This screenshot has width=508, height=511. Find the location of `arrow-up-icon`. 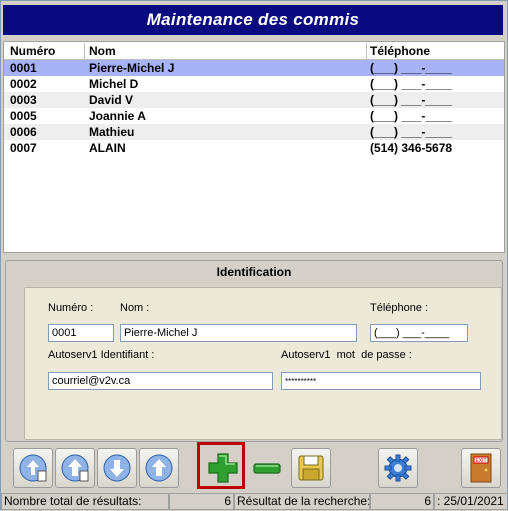

arrow-up-icon is located at coordinates (159, 468).